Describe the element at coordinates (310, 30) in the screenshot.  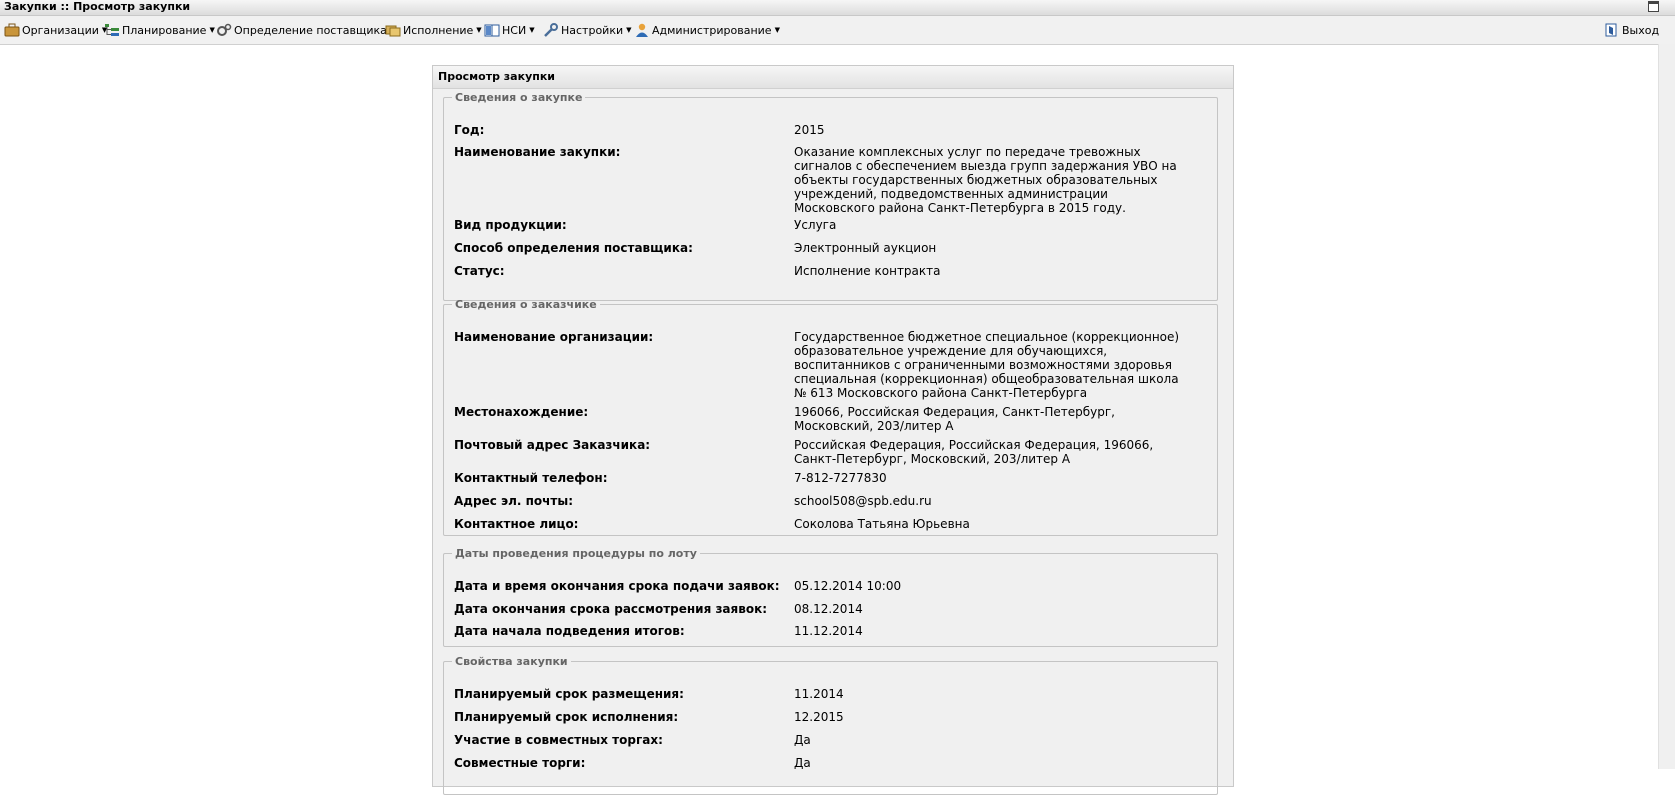
I see `menu-label: Определение поставщика` at that location.